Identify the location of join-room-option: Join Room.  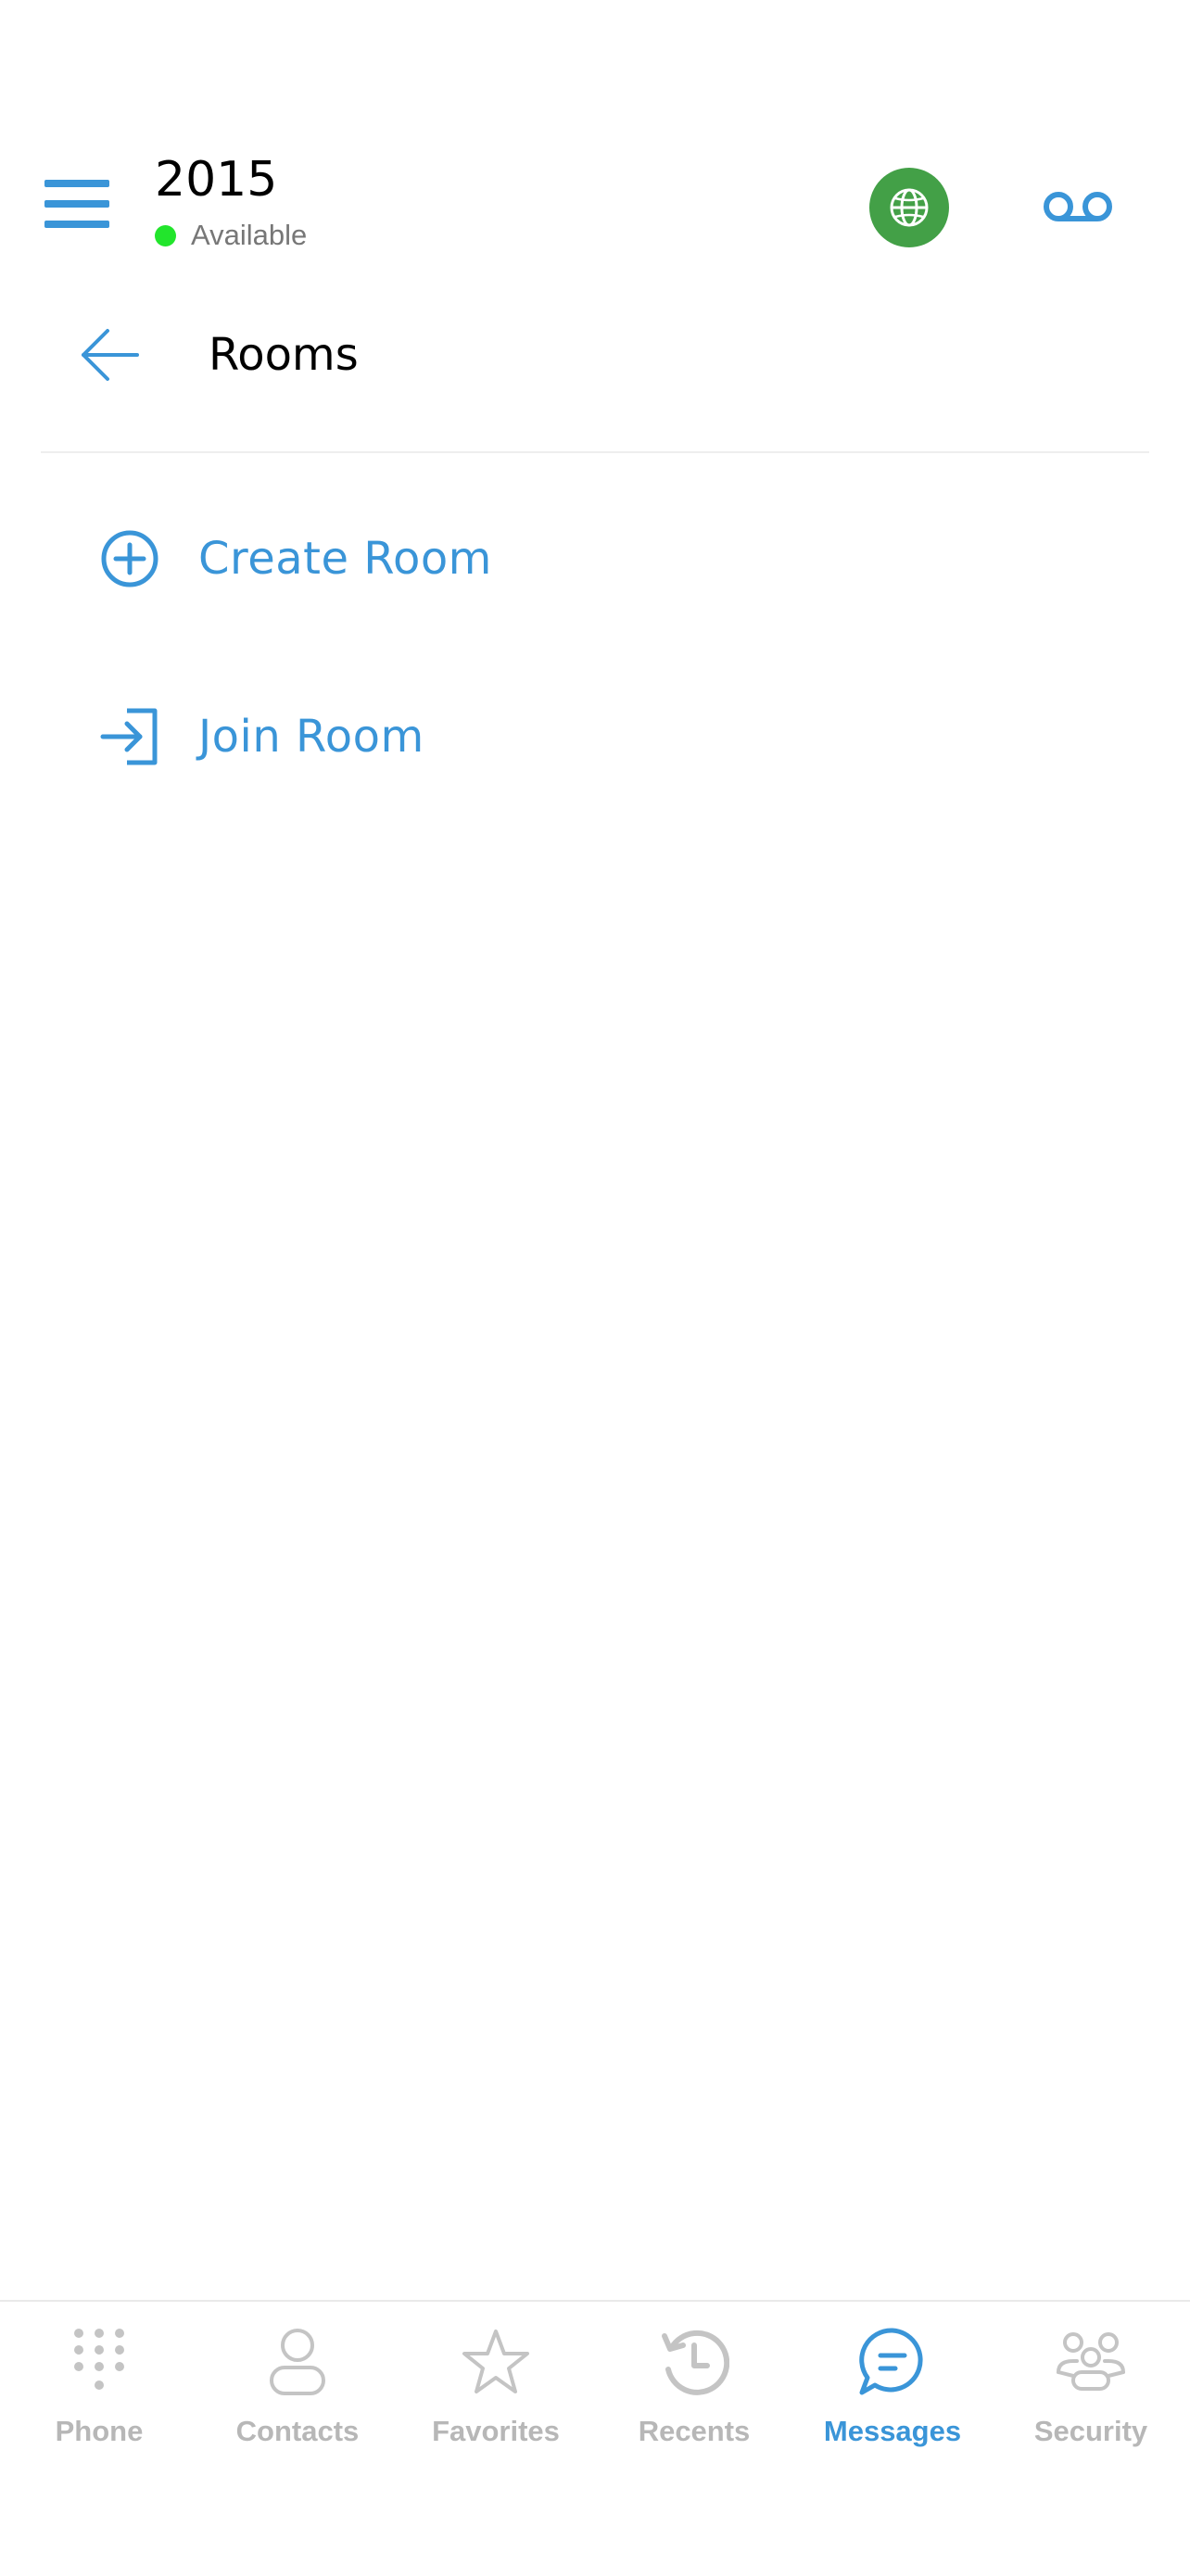
(598, 737).